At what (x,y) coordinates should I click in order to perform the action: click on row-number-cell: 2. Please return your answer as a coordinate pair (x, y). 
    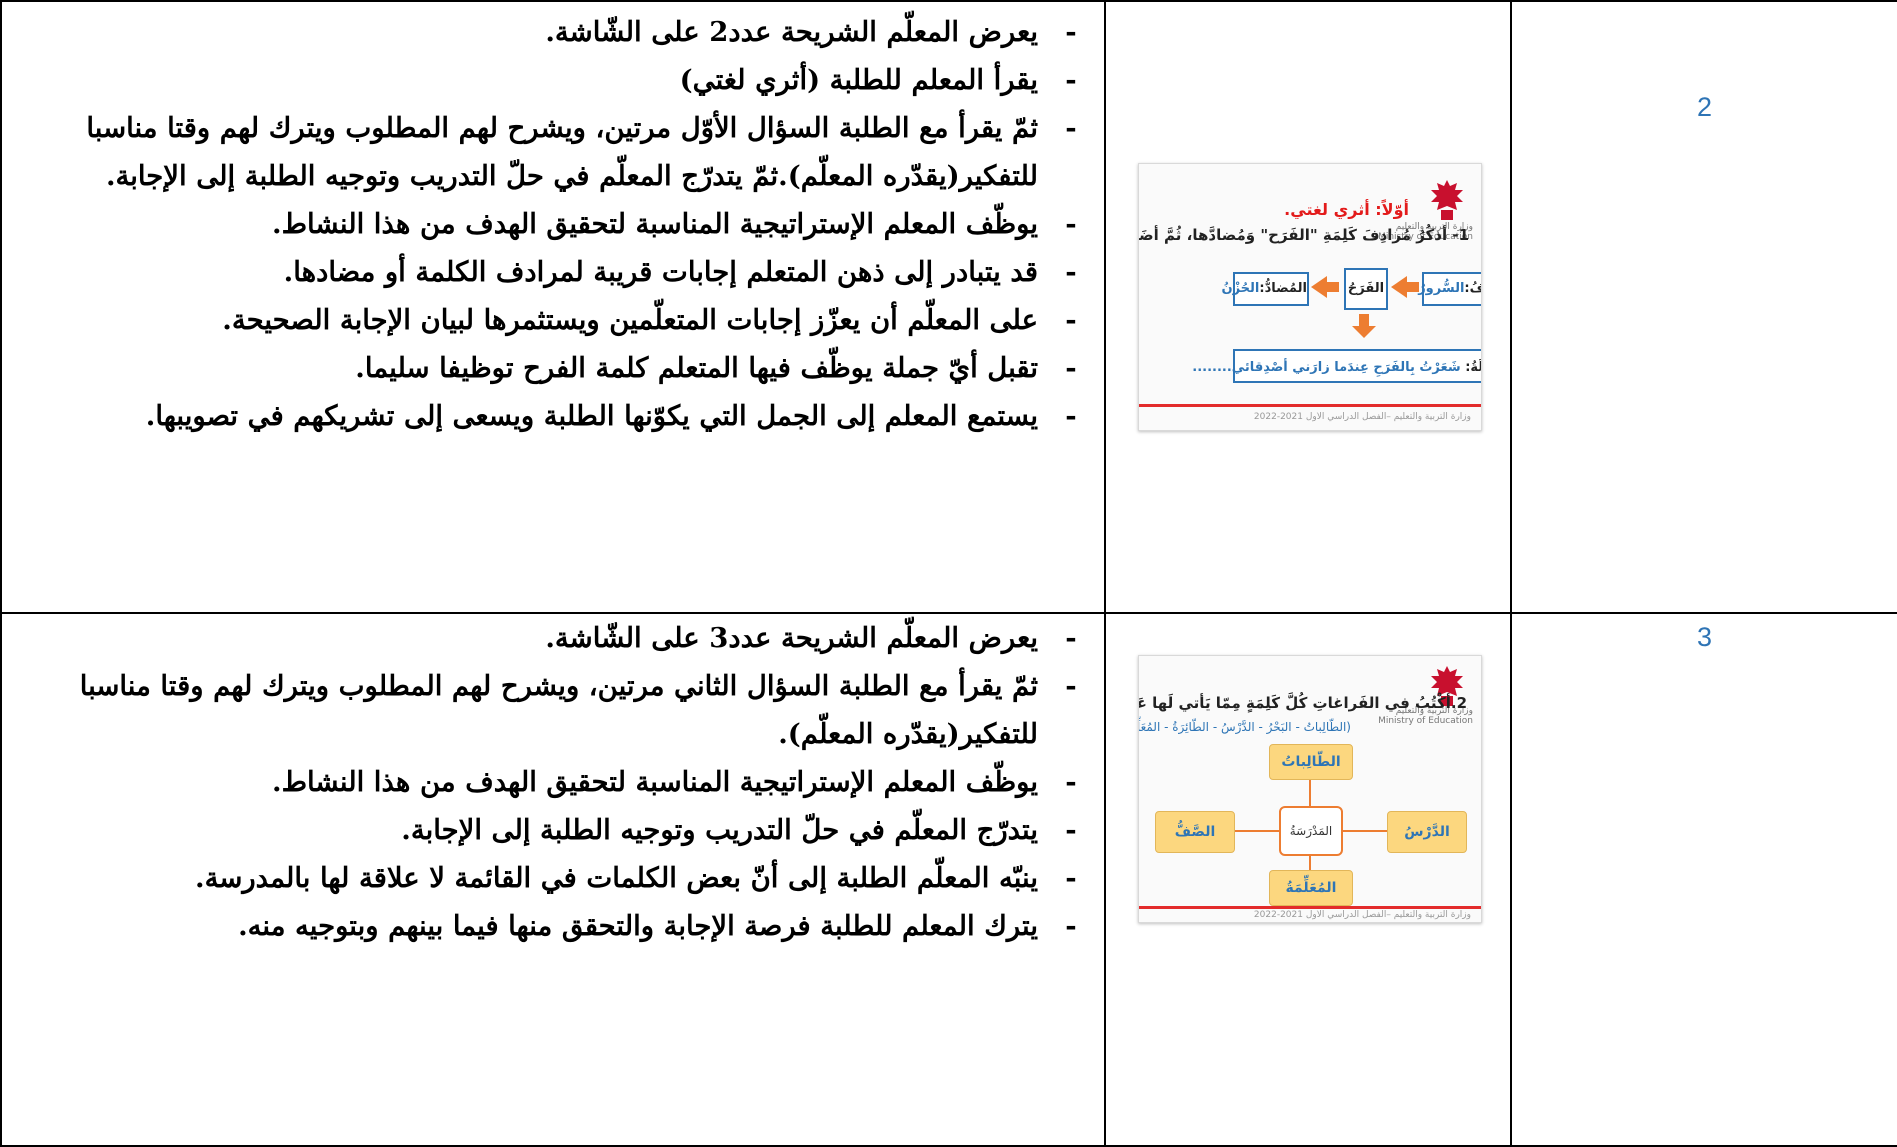
    Looking at the image, I should click on (1703, 307).